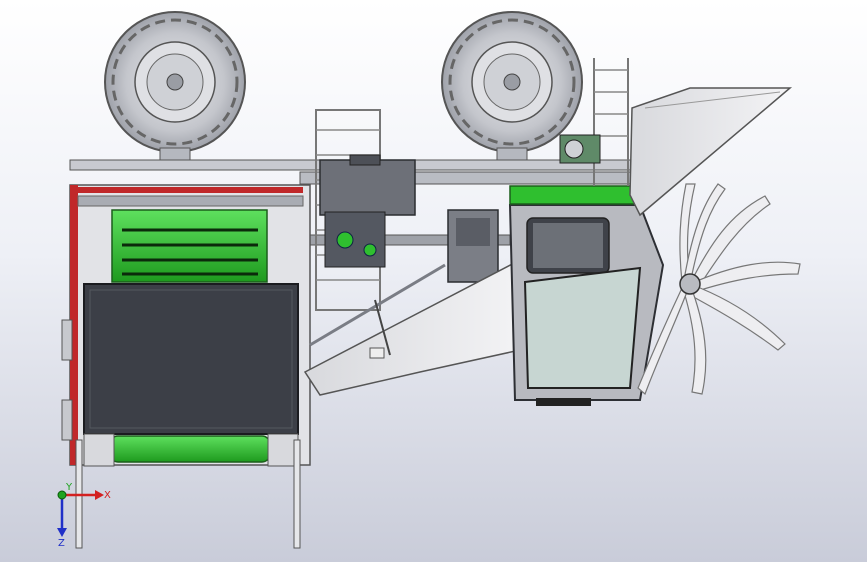  Describe the element at coordinates (719, 289) in the screenshot. I see `rotor-fan` at that location.